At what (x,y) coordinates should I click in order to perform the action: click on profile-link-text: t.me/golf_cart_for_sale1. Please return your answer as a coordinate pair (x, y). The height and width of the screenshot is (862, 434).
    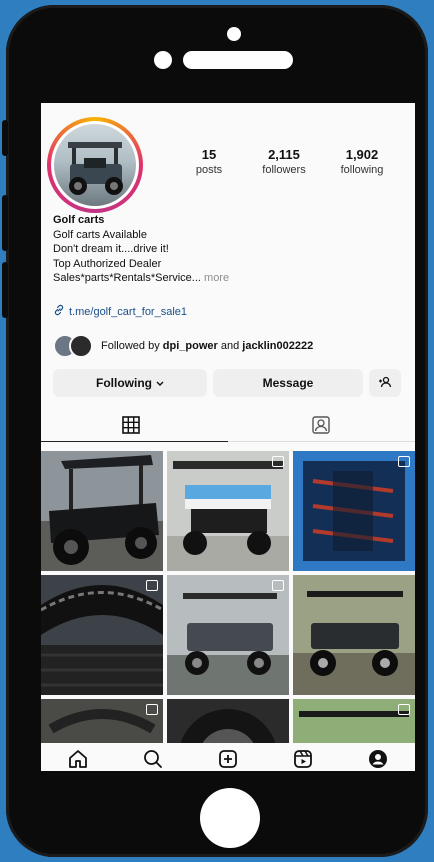
    Looking at the image, I should click on (128, 312).